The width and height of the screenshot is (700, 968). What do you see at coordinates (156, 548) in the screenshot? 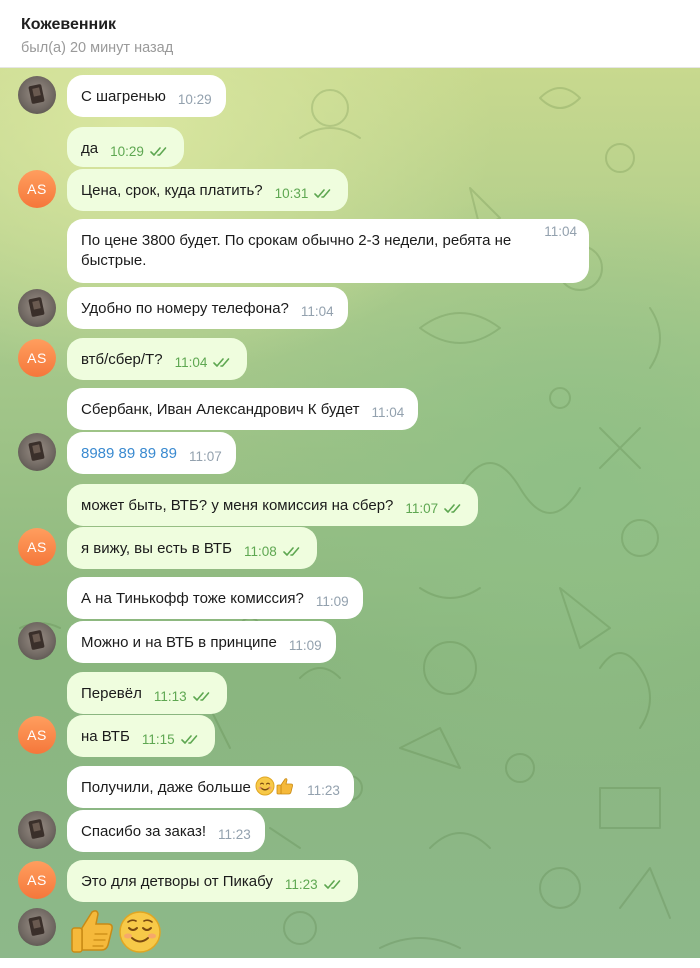
I see `message-text: я вижу, вы есть в ВТБ` at bounding box center [156, 548].